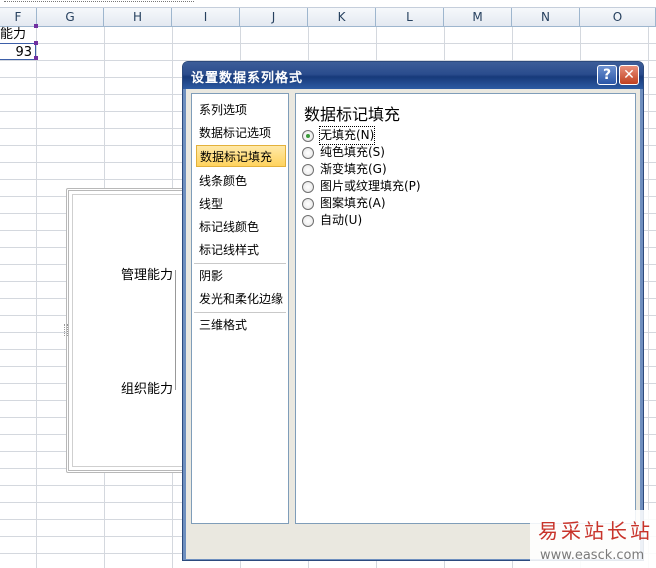  I want to click on nav-item-series-options: 系列选项, so click(241, 110).